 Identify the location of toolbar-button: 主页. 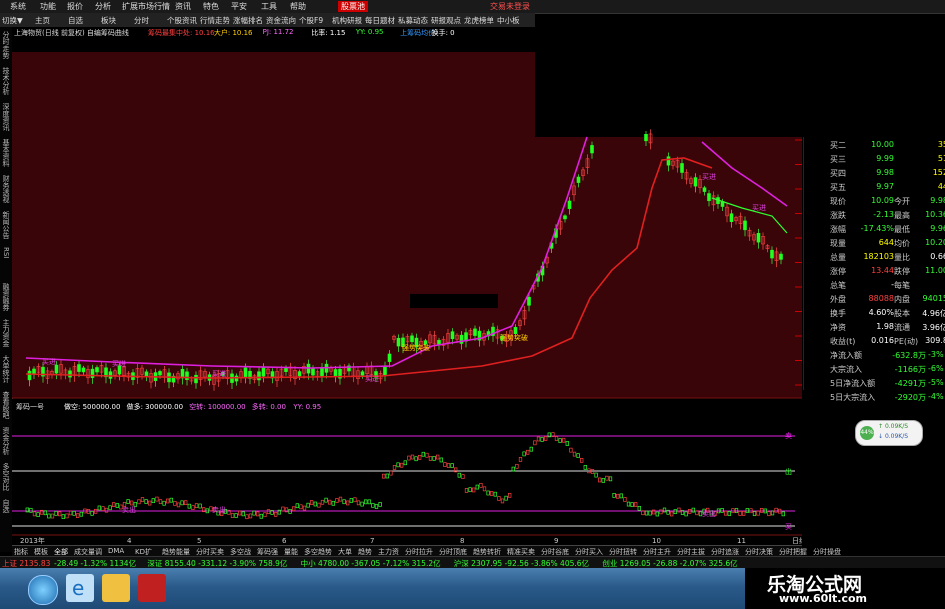
(42, 20).